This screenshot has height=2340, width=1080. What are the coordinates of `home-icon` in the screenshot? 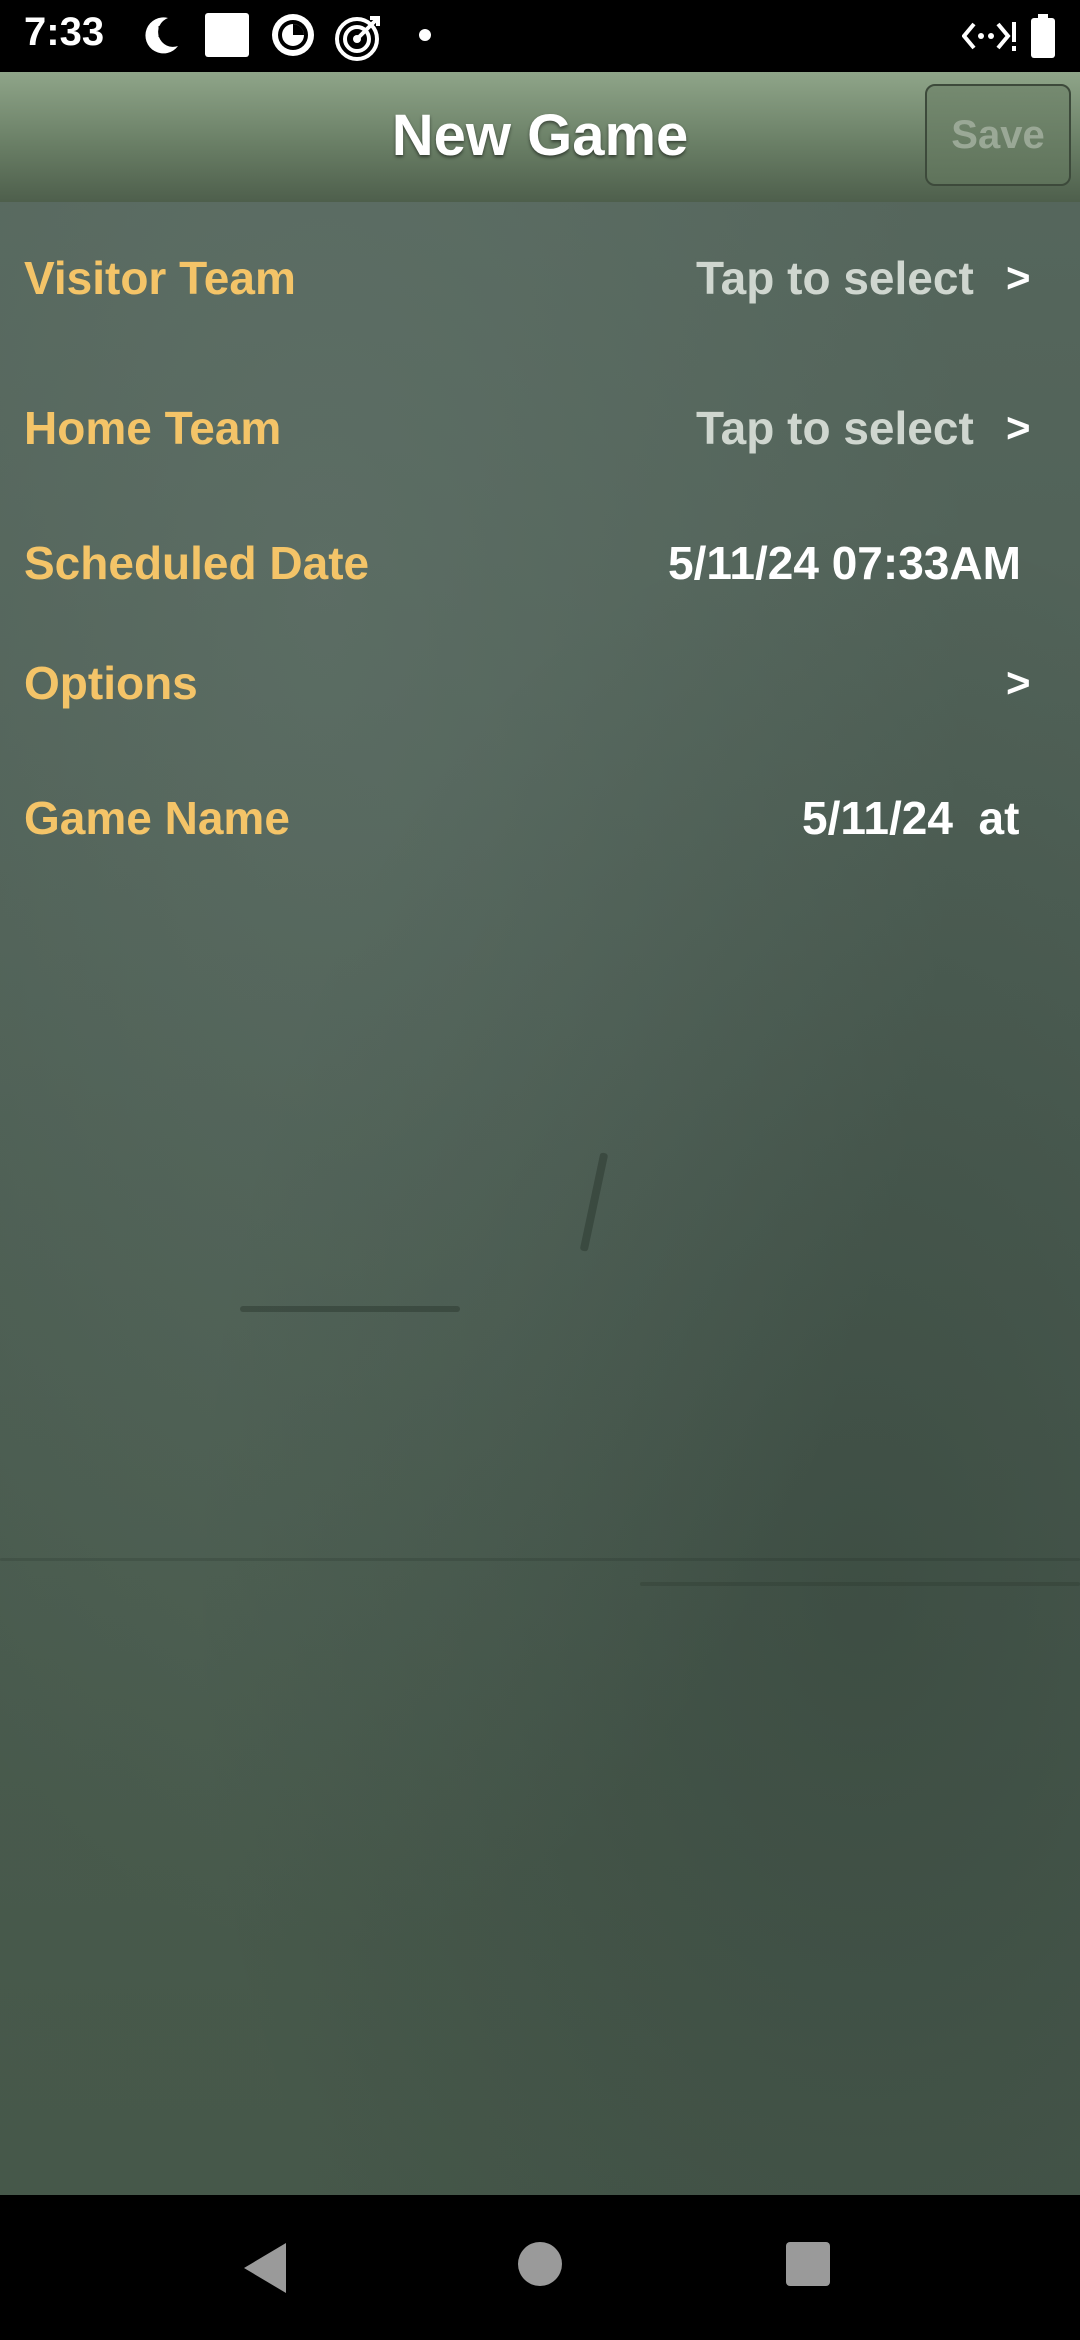 It's located at (540, 2266).